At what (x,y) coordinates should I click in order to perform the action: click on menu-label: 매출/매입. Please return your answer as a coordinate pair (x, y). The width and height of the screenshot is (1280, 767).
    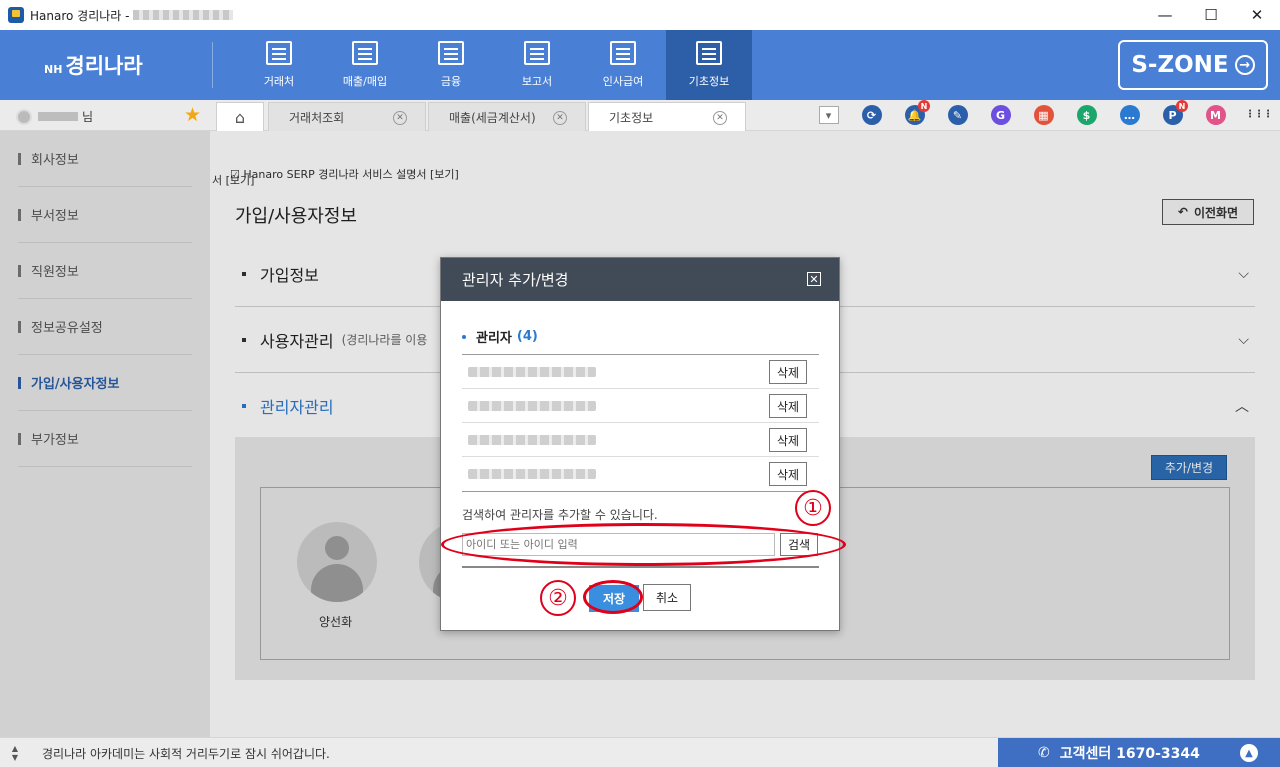
    Looking at the image, I should click on (365, 81).